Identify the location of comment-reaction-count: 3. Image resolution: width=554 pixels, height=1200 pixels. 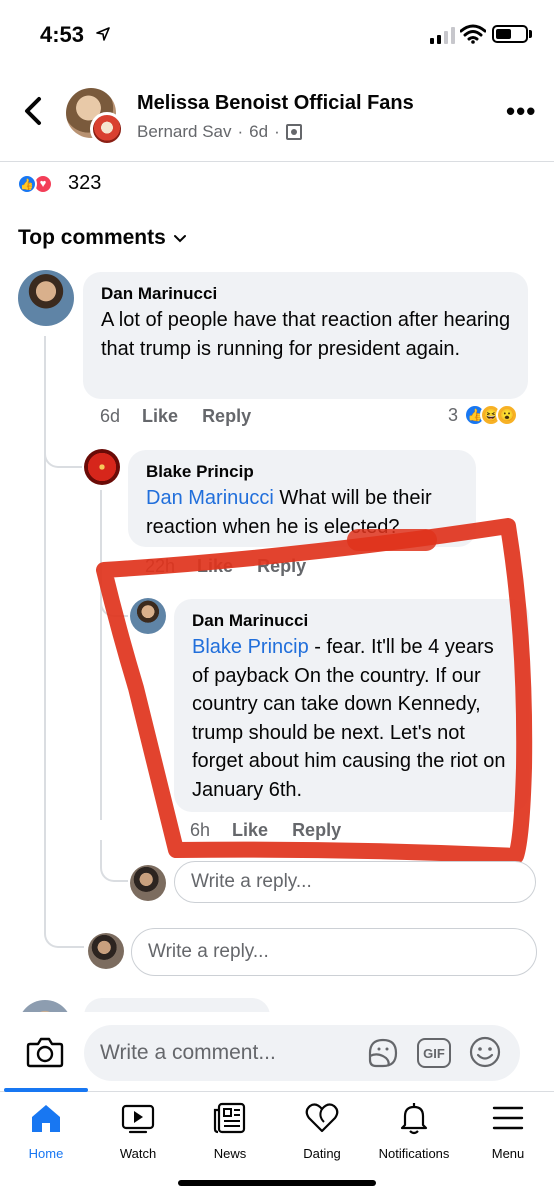
(453, 414).